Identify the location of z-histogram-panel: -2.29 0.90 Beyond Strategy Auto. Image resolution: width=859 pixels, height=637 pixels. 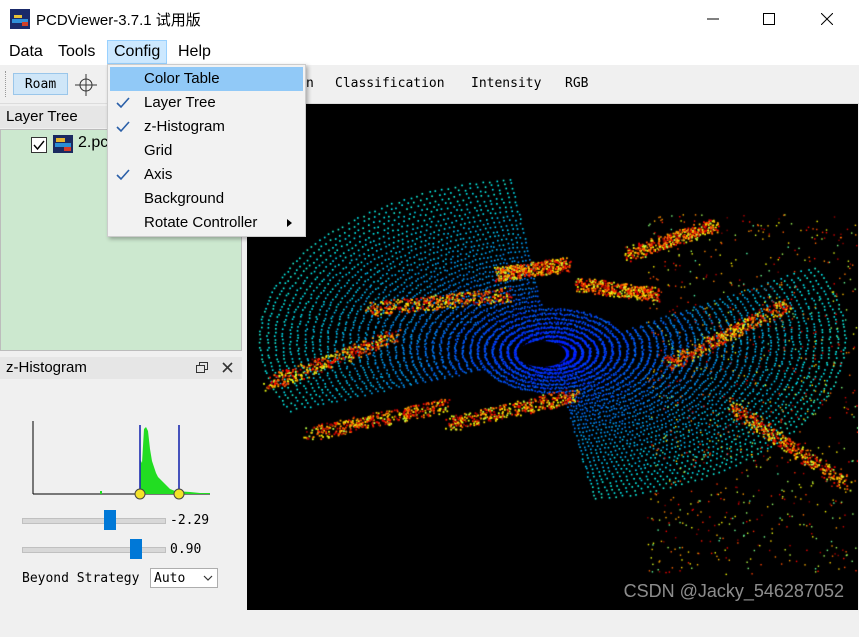
(121, 494).